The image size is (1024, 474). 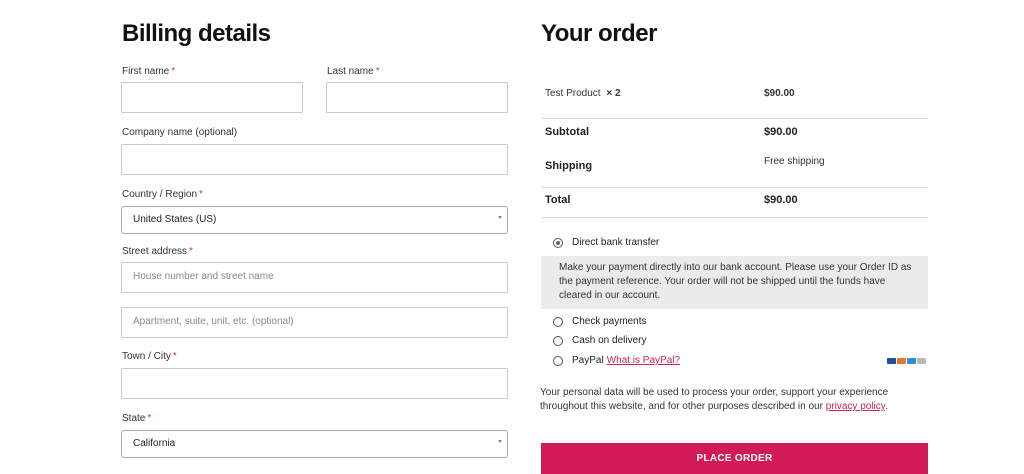 What do you see at coordinates (567, 132) in the screenshot?
I see `subtotal-label: Subtotal` at bounding box center [567, 132].